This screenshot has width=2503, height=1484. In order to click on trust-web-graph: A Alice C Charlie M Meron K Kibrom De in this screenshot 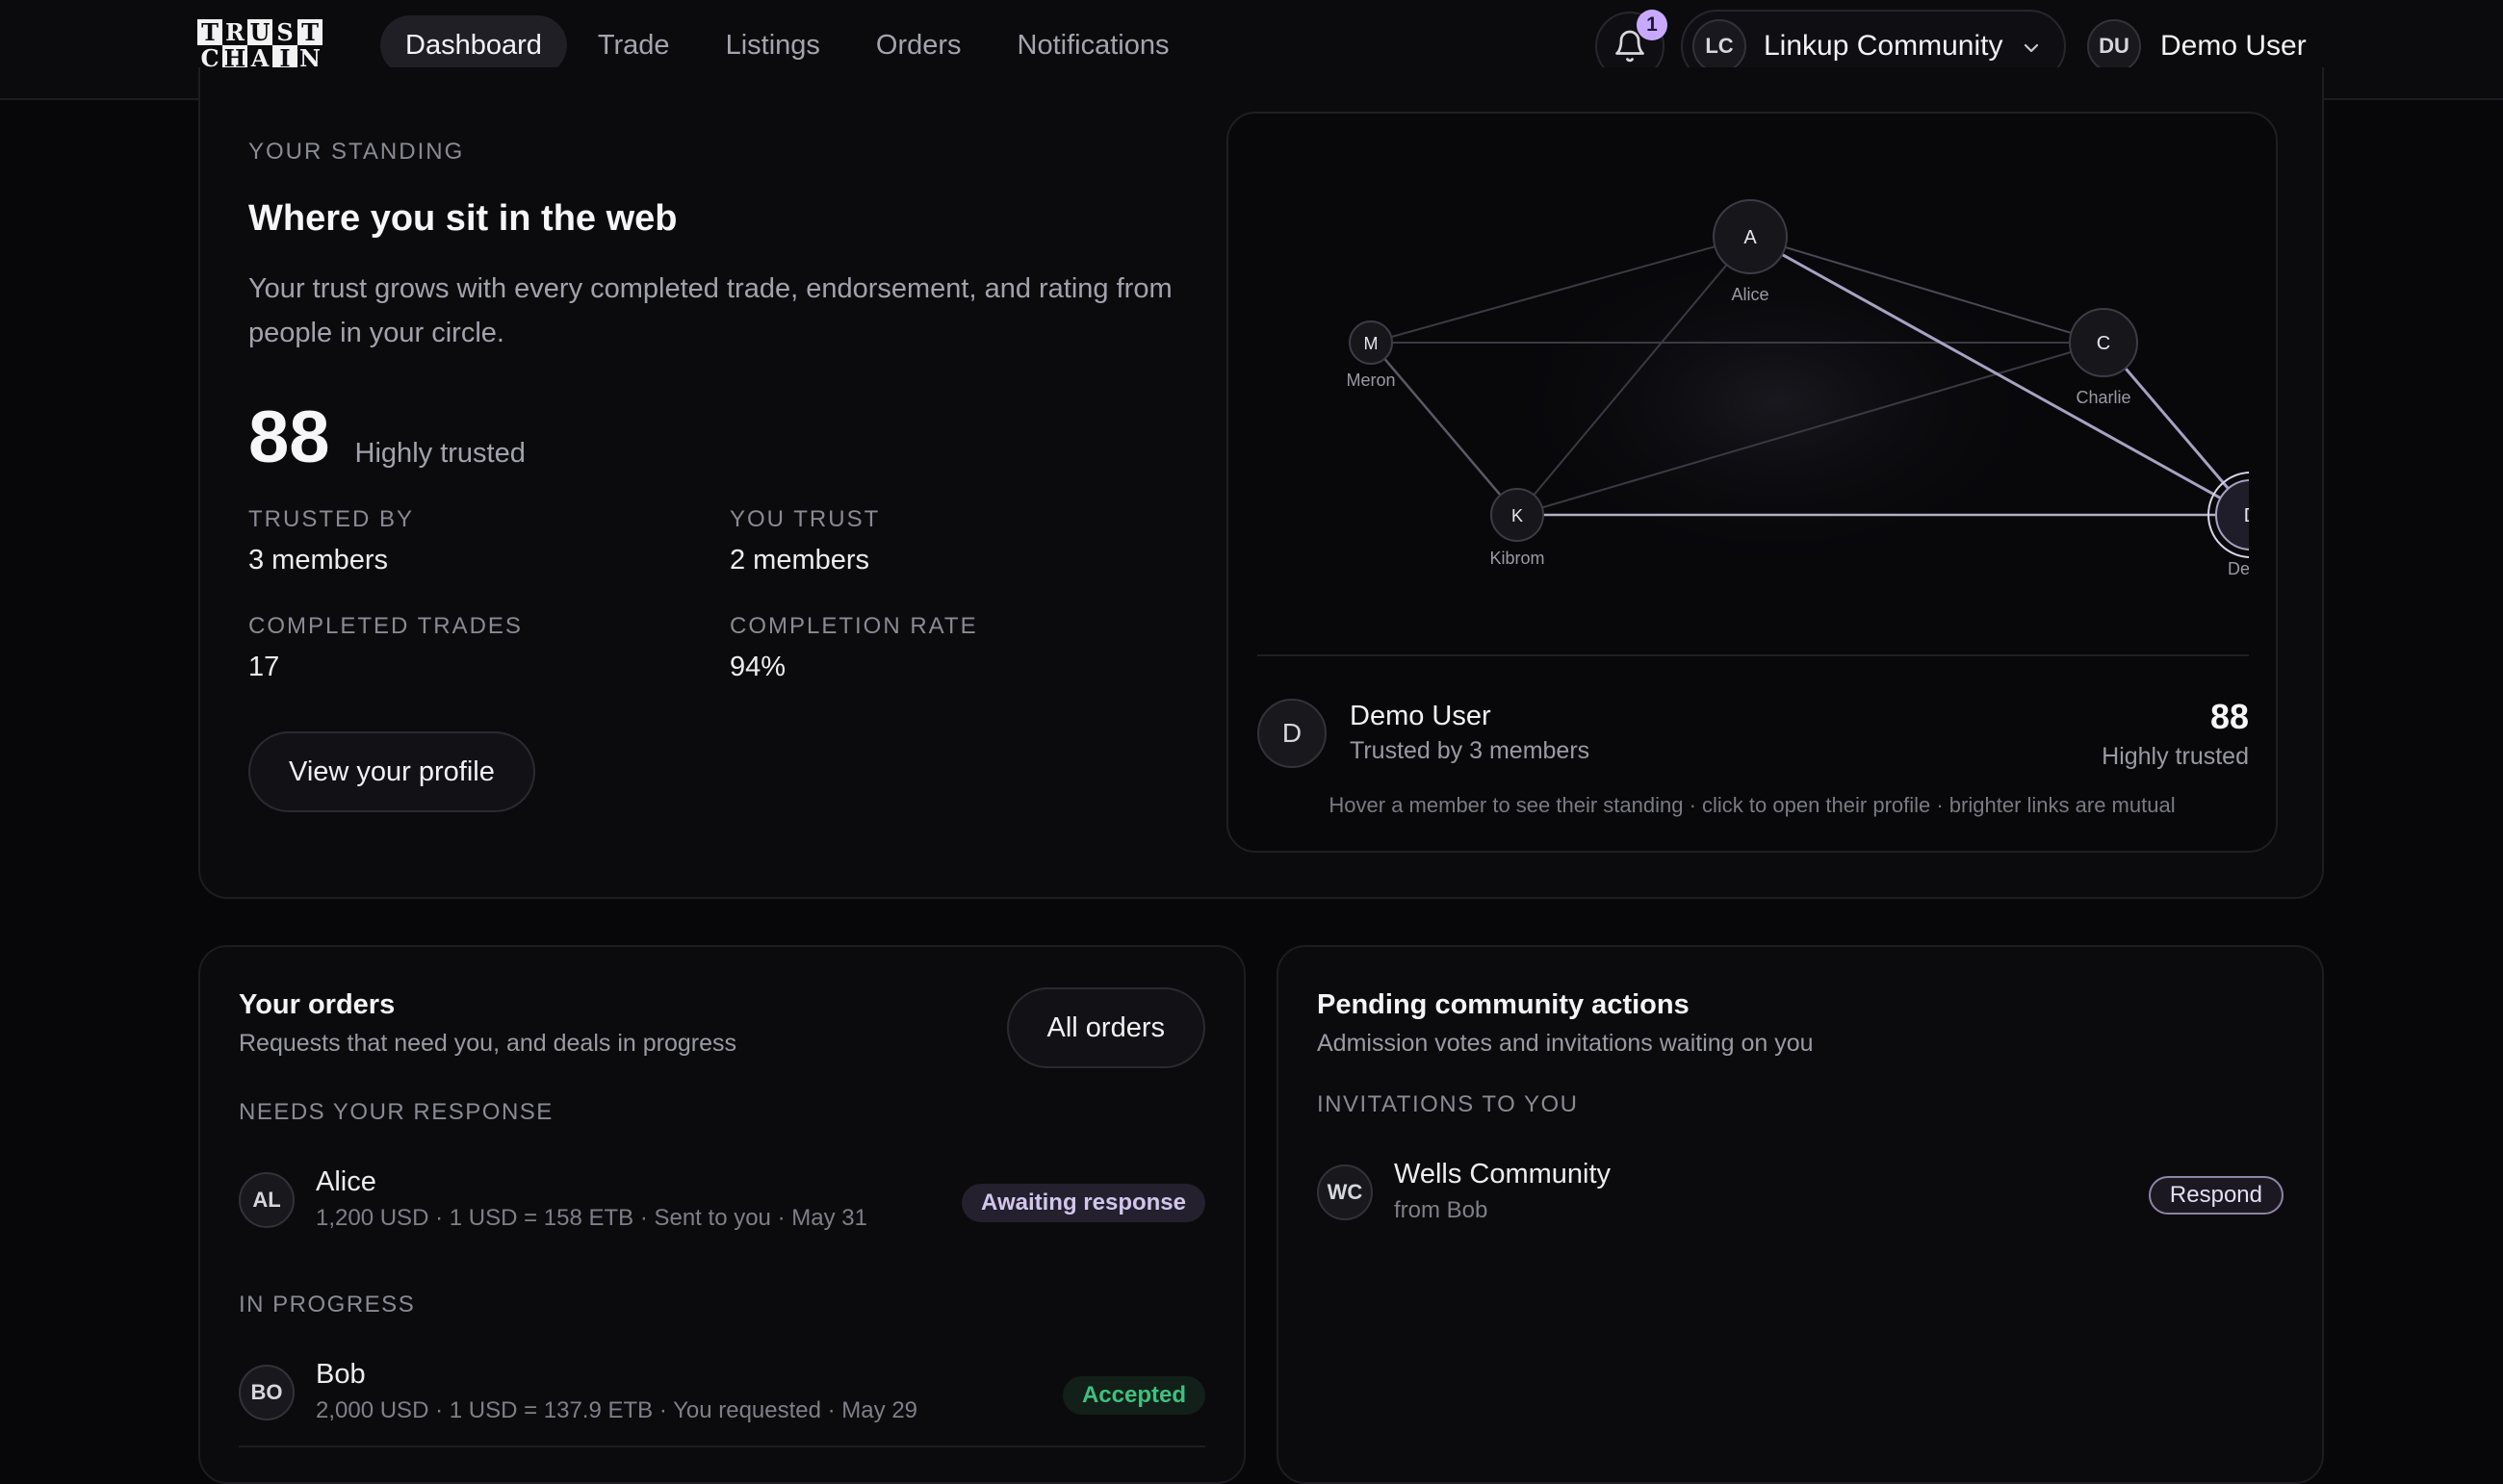, I will do `click(1753, 385)`.